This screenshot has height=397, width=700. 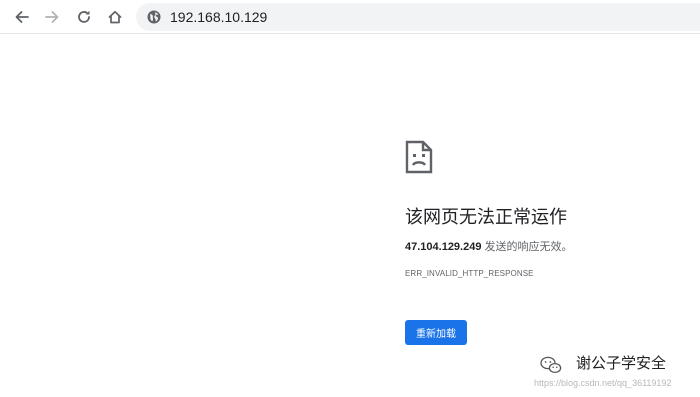 I want to click on home-button, so click(x=115, y=17).